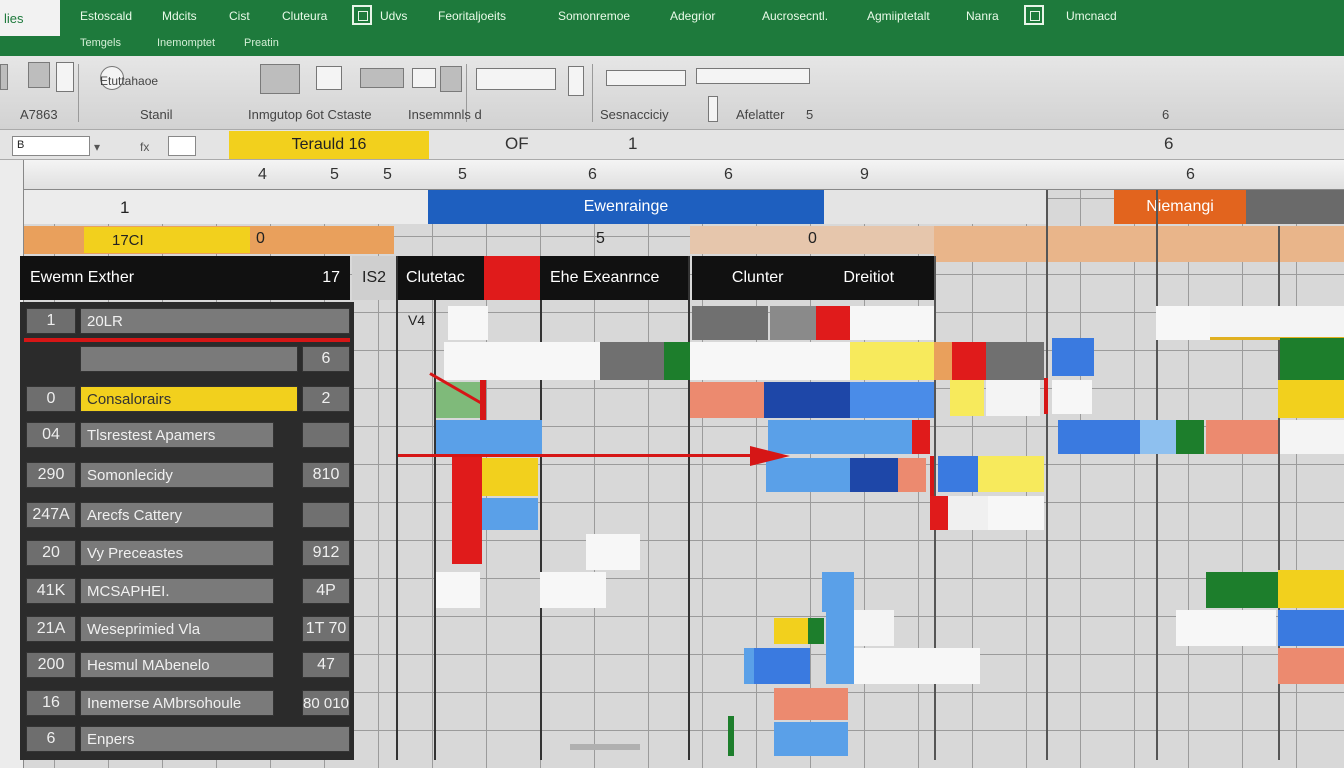 This screenshot has height=768, width=1344. I want to click on ribbon-subtab-1: Temgels, so click(100, 44).